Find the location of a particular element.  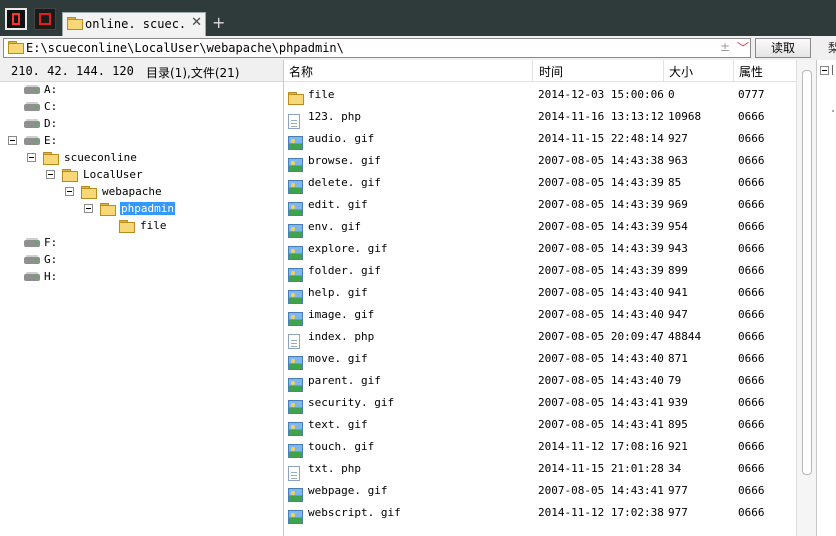

scrollbar-thumb is located at coordinates (807, 272).